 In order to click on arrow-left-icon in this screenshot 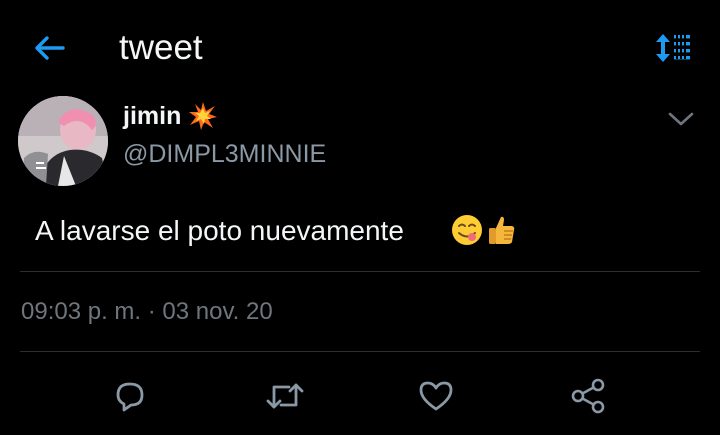, I will do `click(50, 48)`.